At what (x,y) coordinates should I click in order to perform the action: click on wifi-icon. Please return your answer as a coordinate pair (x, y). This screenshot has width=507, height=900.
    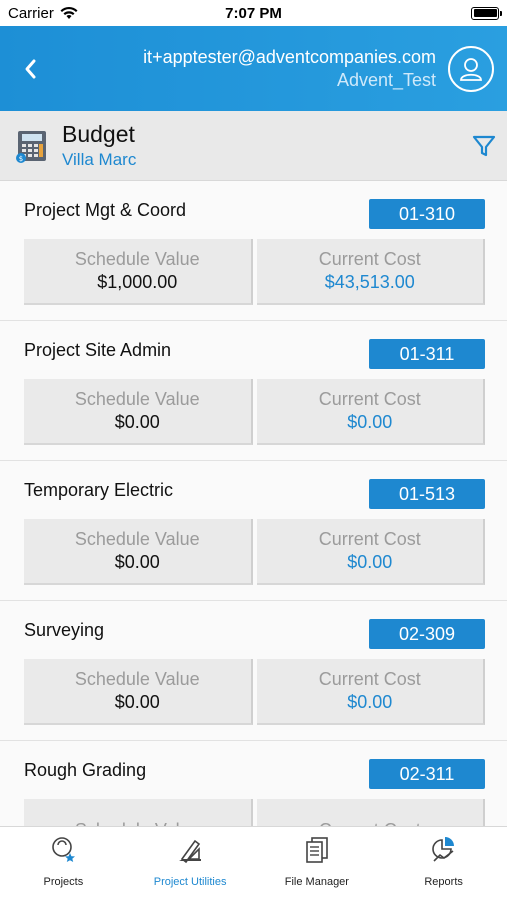
    Looking at the image, I should click on (69, 12).